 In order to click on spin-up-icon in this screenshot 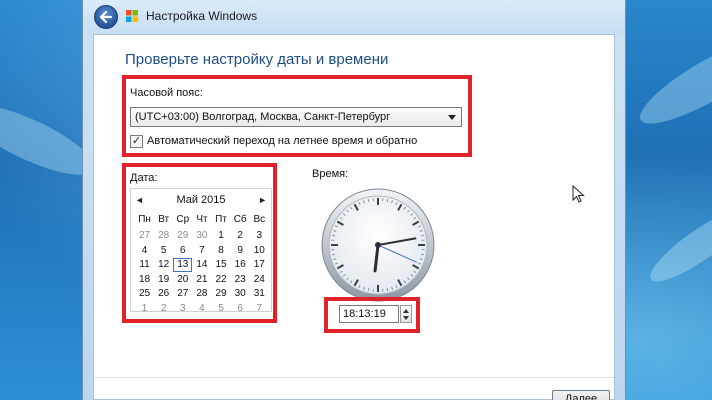, I will do `click(406, 311)`.